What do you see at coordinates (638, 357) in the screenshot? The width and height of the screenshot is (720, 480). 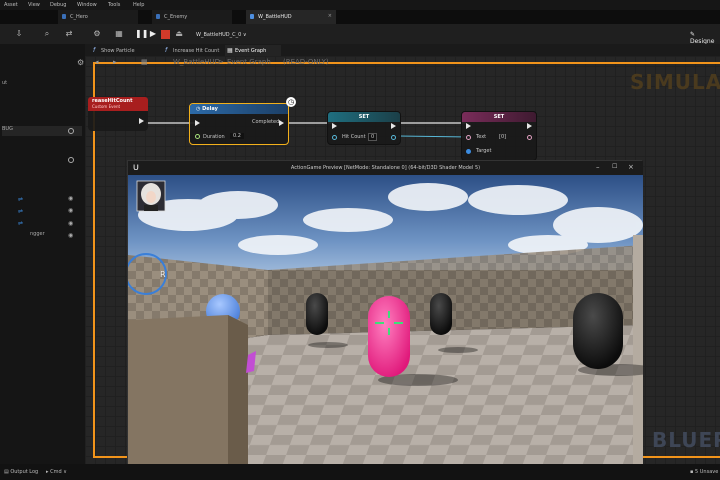 I see `pillar` at bounding box center [638, 357].